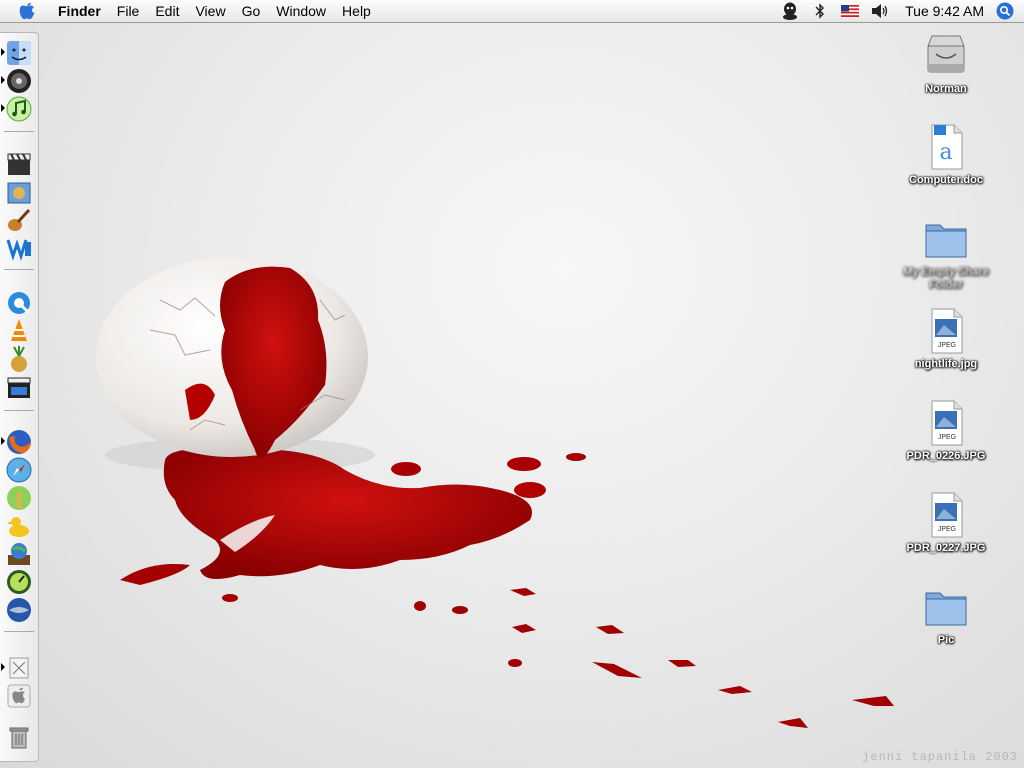 This screenshot has height=768, width=1024. What do you see at coordinates (27, 11) in the screenshot?
I see `apple-menu-icon` at bounding box center [27, 11].